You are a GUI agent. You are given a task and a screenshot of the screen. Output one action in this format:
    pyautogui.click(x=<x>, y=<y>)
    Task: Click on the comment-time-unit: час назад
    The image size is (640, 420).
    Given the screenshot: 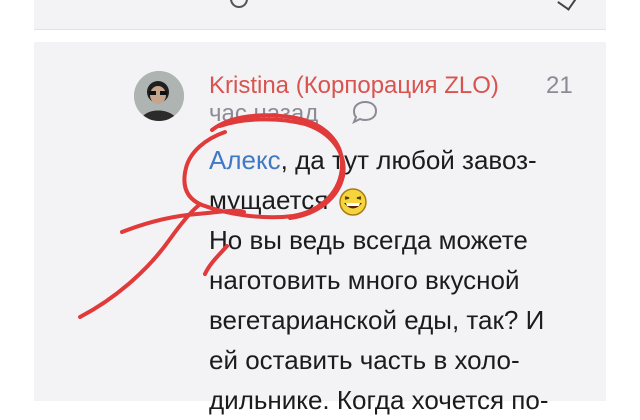 What is the action you would take?
    pyautogui.click(x=264, y=113)
    